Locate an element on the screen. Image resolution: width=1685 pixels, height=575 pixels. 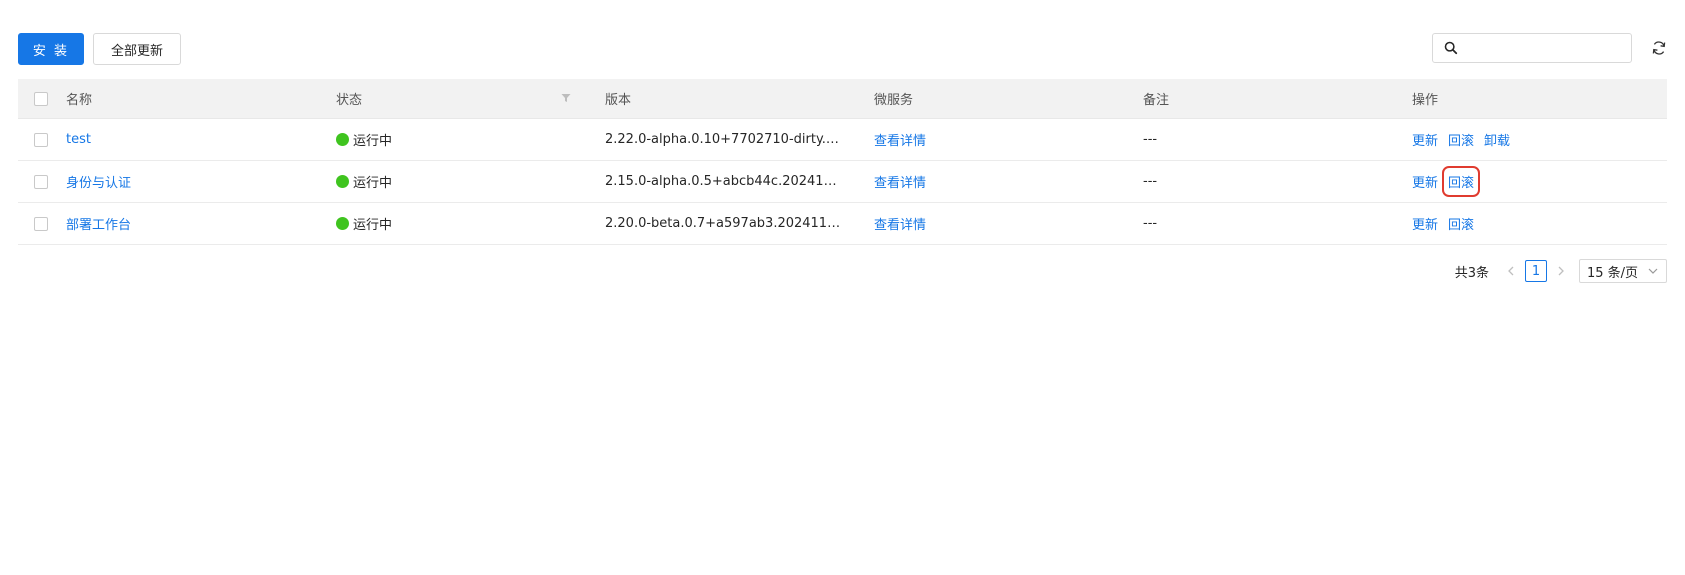
refresh-icon is located at coordinates (1659, 48).